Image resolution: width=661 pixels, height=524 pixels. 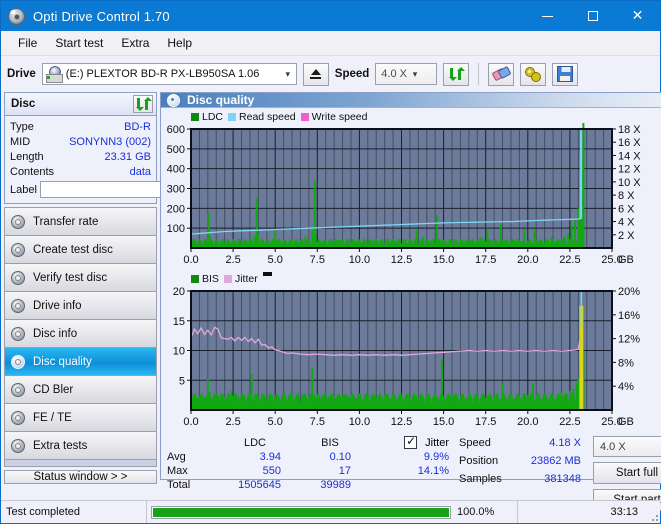 I want to click on erase-button, so click(x=501, y=74).